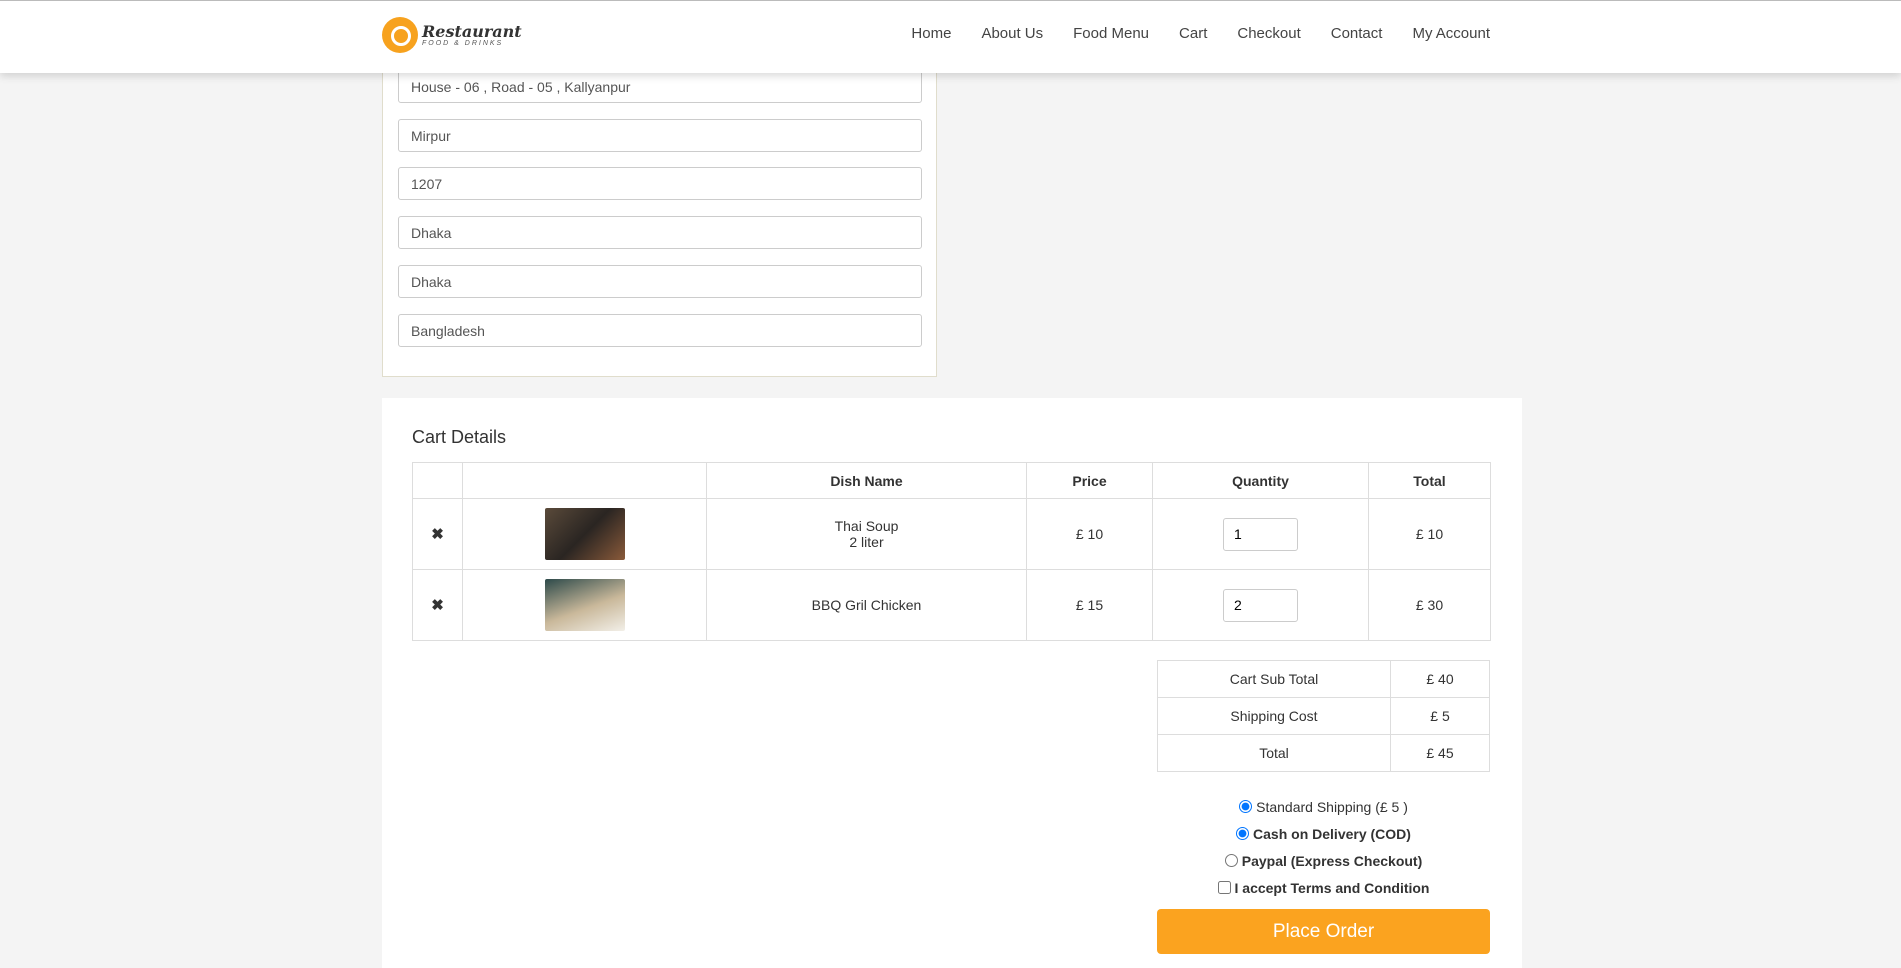 The width and height of the screenshot is (1901, 968). What do you see at coordinates (1440, 716) in the screenshot?
I see `shipping-value: £ 5` at bounding box center [1440, 716].